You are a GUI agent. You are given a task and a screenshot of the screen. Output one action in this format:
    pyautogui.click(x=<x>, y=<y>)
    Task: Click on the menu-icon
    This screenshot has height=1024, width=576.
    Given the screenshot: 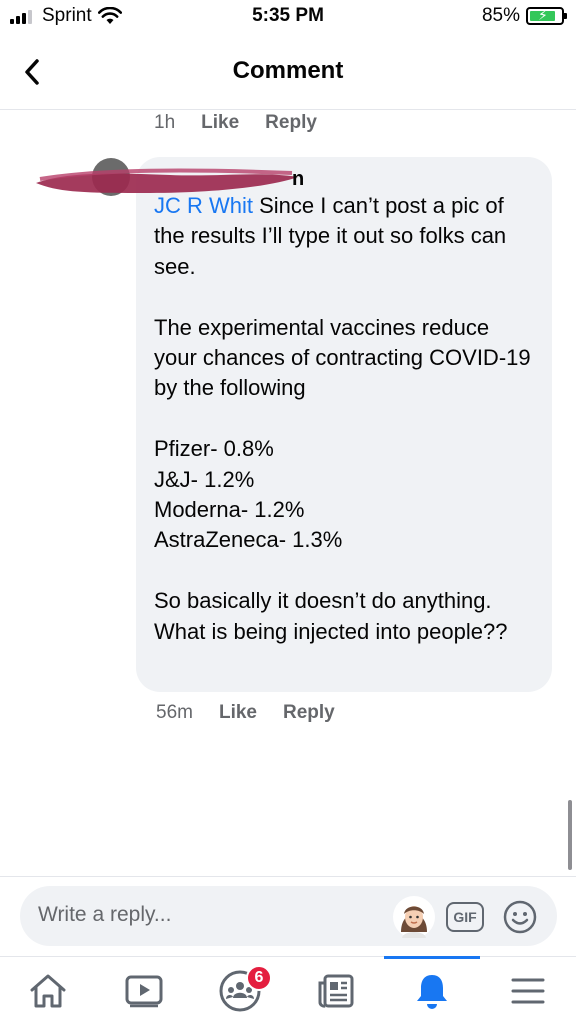 What is the action you would take?
    pyautogui.click(x=528, y=991)
    